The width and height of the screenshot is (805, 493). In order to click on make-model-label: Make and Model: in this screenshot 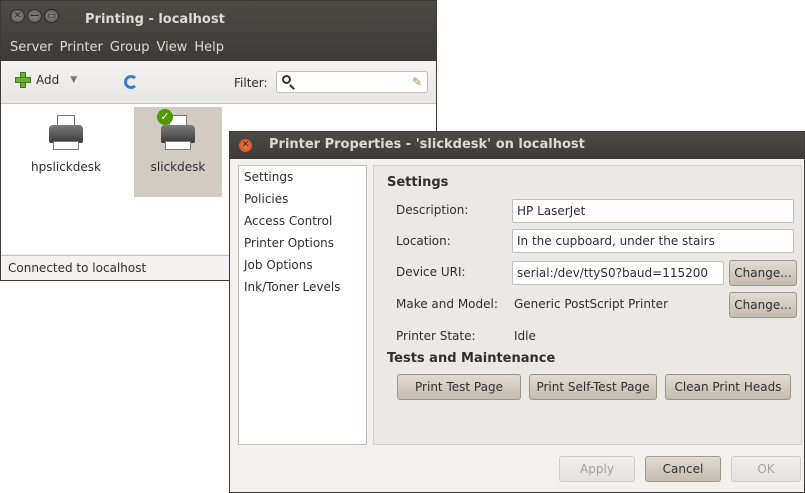, I will do `click(447, 304)`.